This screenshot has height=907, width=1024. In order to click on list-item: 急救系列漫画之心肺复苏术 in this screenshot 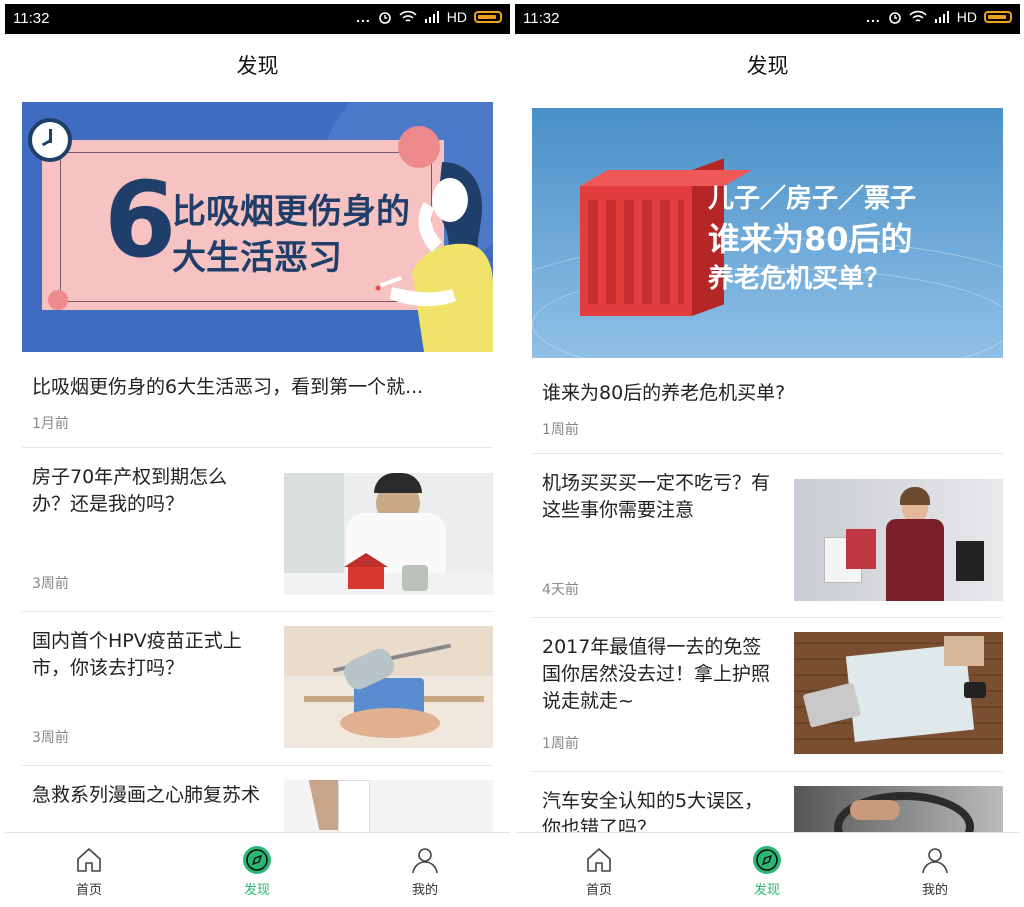, I will do `click(257, 799)`.